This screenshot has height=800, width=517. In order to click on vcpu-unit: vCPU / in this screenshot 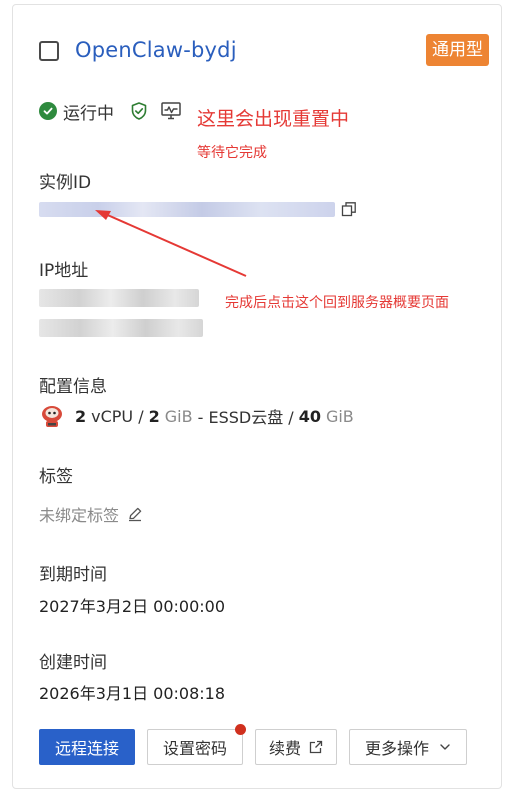, I will do `click(117, 416)`.